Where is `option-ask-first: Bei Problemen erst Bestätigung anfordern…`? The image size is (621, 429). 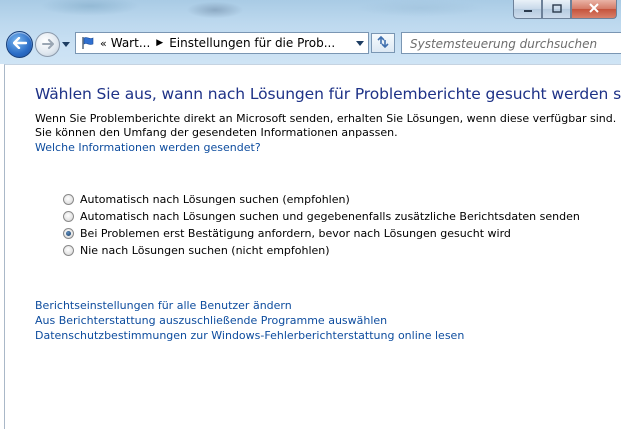
option-ask-first: Bei Problemen erst Bestätigung anfordern… is located at coordinates (321, 233).